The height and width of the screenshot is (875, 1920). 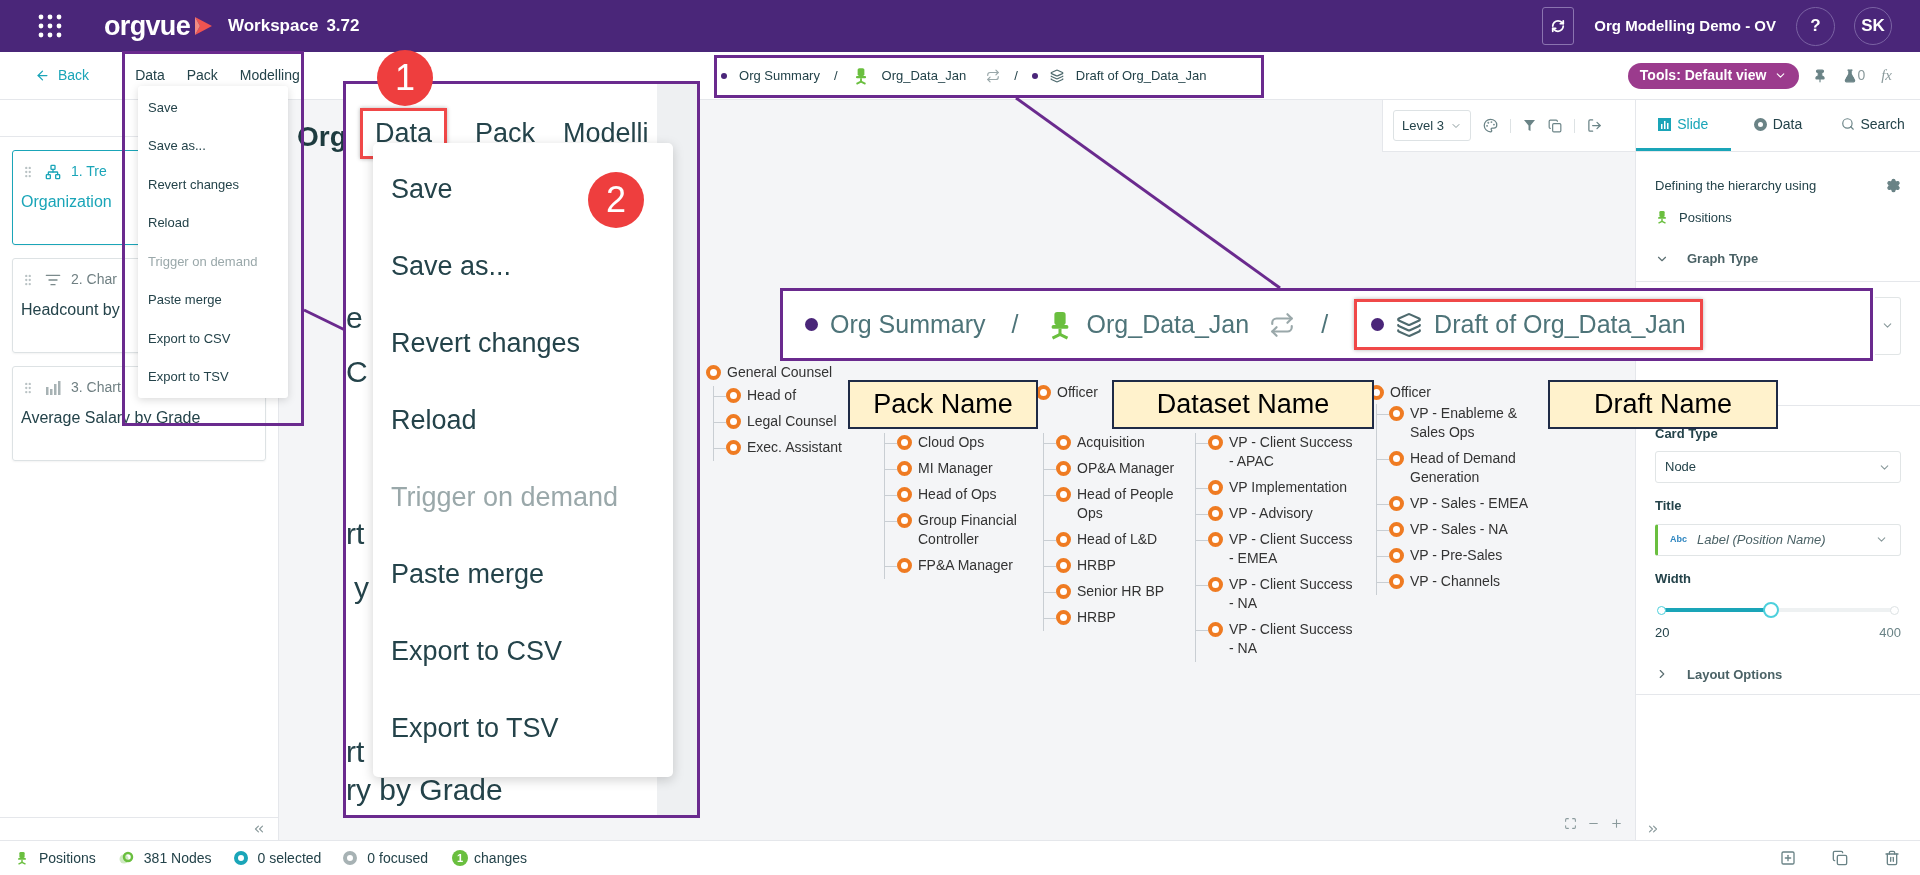 I want to click on callout-label: Draft Name, so click(x=1663, y=404).